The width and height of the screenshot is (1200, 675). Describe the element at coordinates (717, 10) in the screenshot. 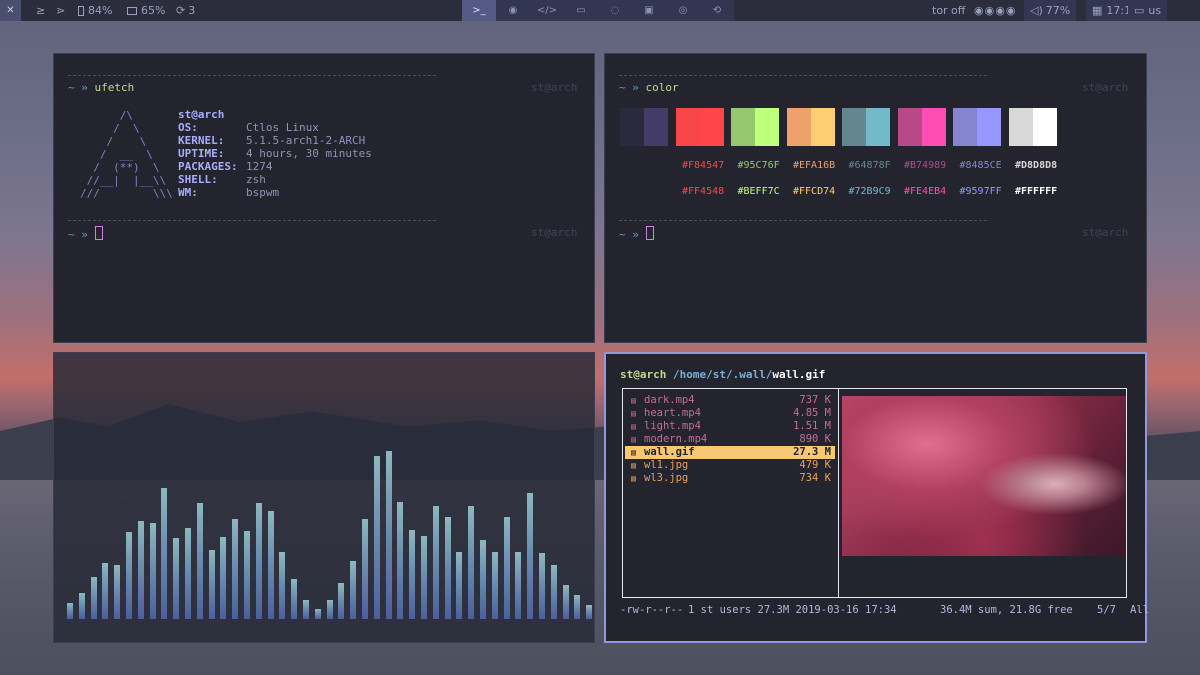

I see `workspace-steam-icon: ⟲` at that location.